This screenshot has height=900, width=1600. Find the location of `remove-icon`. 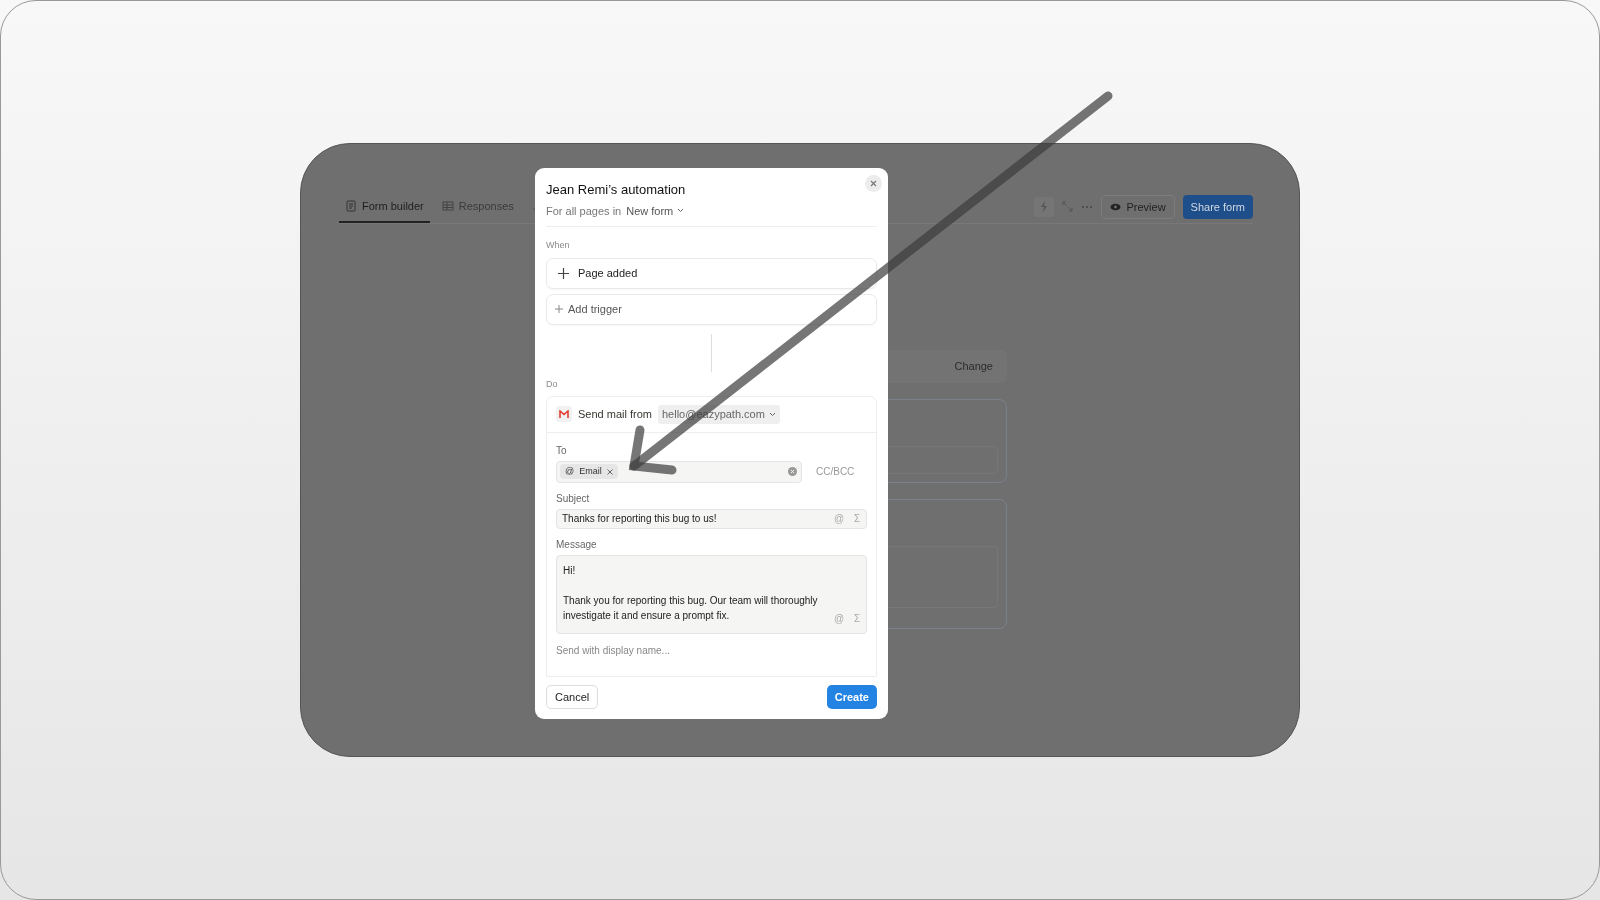

remove-icon is located at coordinates (609, 471).